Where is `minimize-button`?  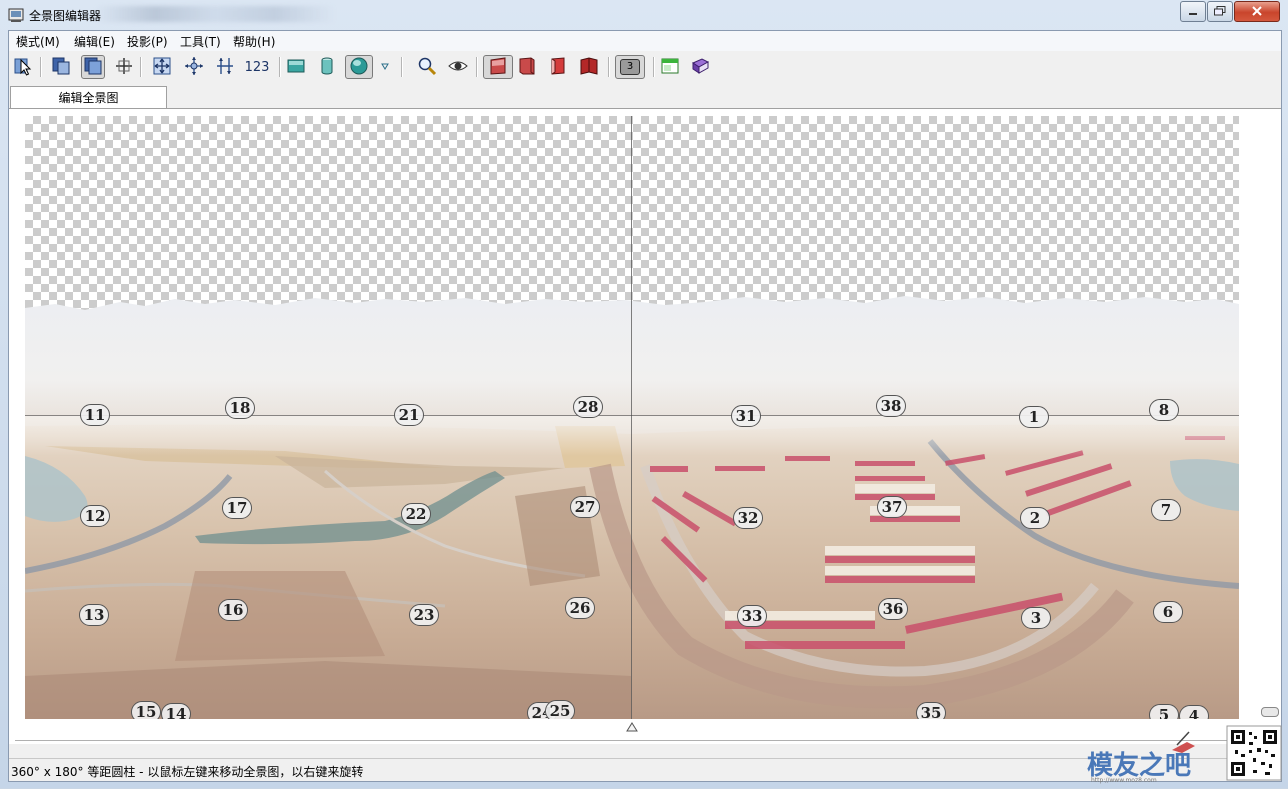 minimize-button is located at coordinates (1193, 11).